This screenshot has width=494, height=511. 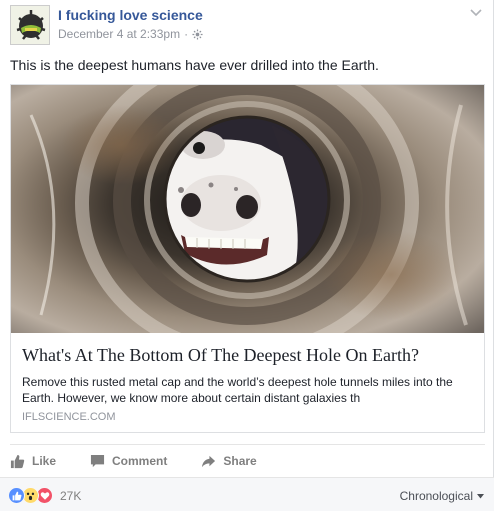 I want to click on like-button: Like, so click(x=33, y=461).